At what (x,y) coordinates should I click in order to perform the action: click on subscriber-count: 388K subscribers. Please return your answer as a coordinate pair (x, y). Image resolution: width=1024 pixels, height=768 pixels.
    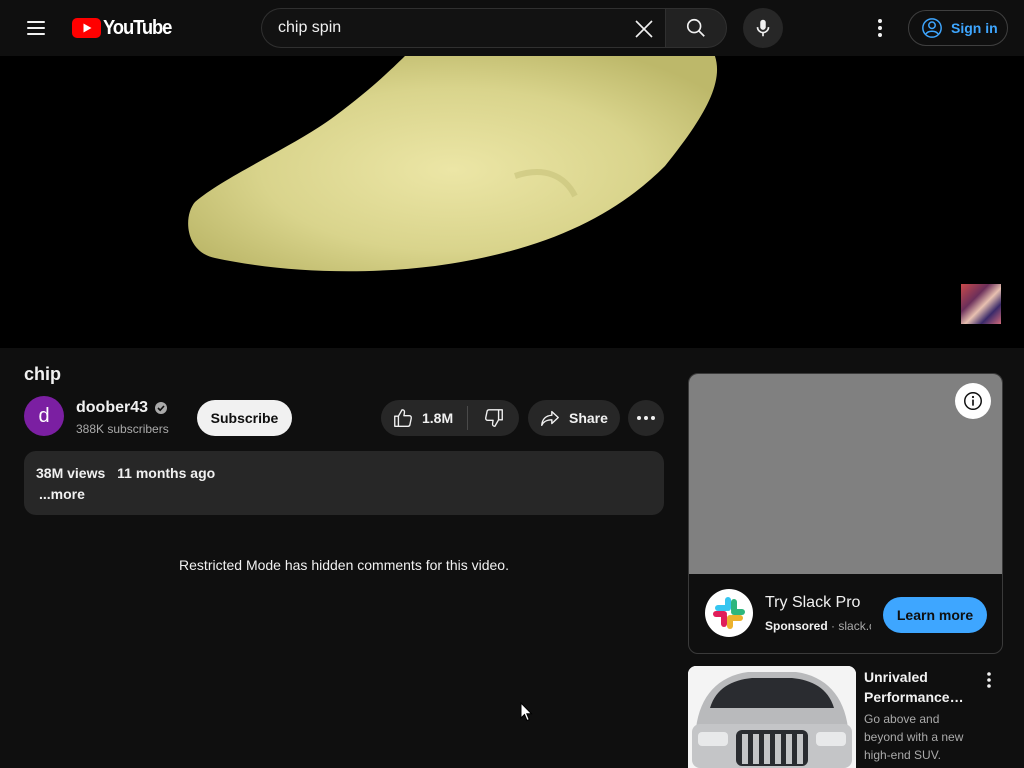
    Looking at the image, I should click on (122, 429).